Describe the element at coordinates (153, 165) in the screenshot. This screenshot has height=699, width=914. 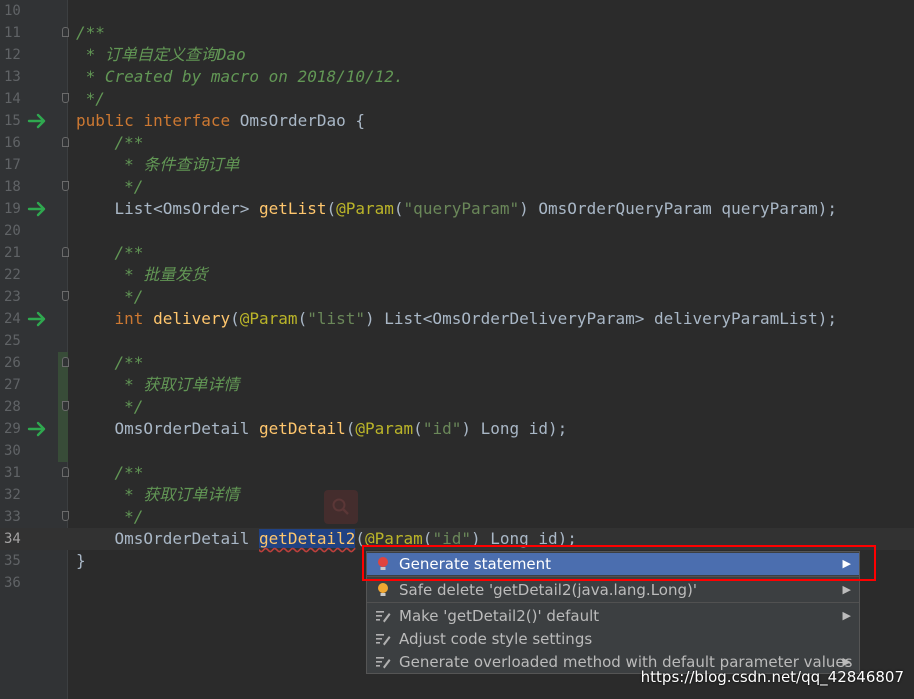
I see `code-line-17: * 条件查询订单` at that location.